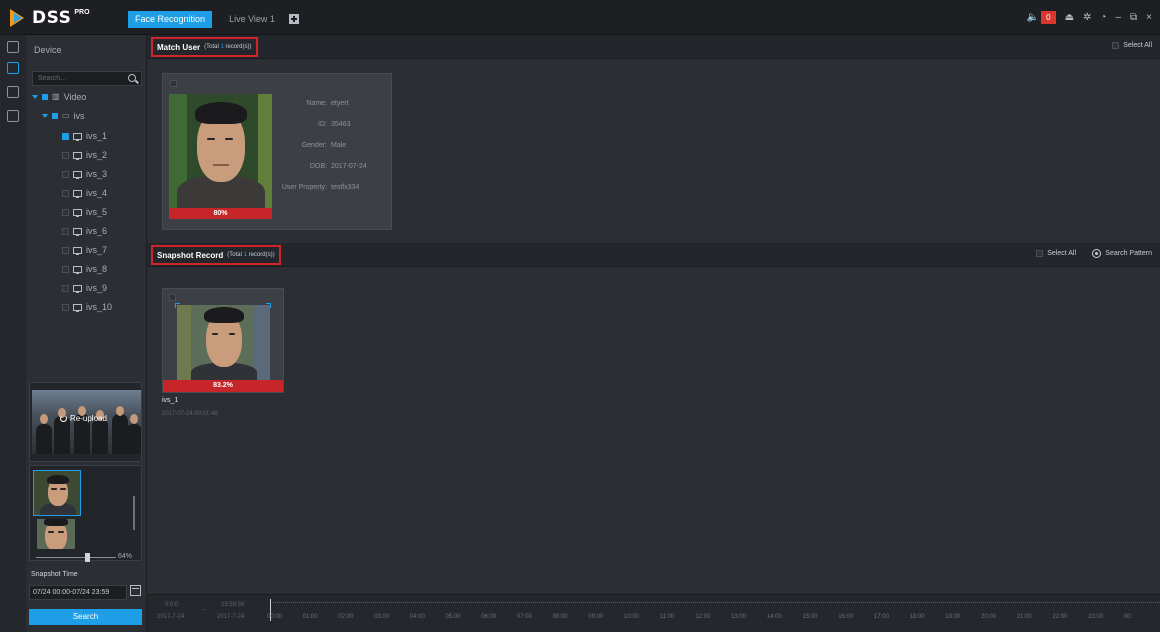 This screenshot has height=632, width=1160. What do you see at coordinates (171, 617) in the screenshot?
I see `range-start-date: 2017-7-24` at bounding box center [171, 617].